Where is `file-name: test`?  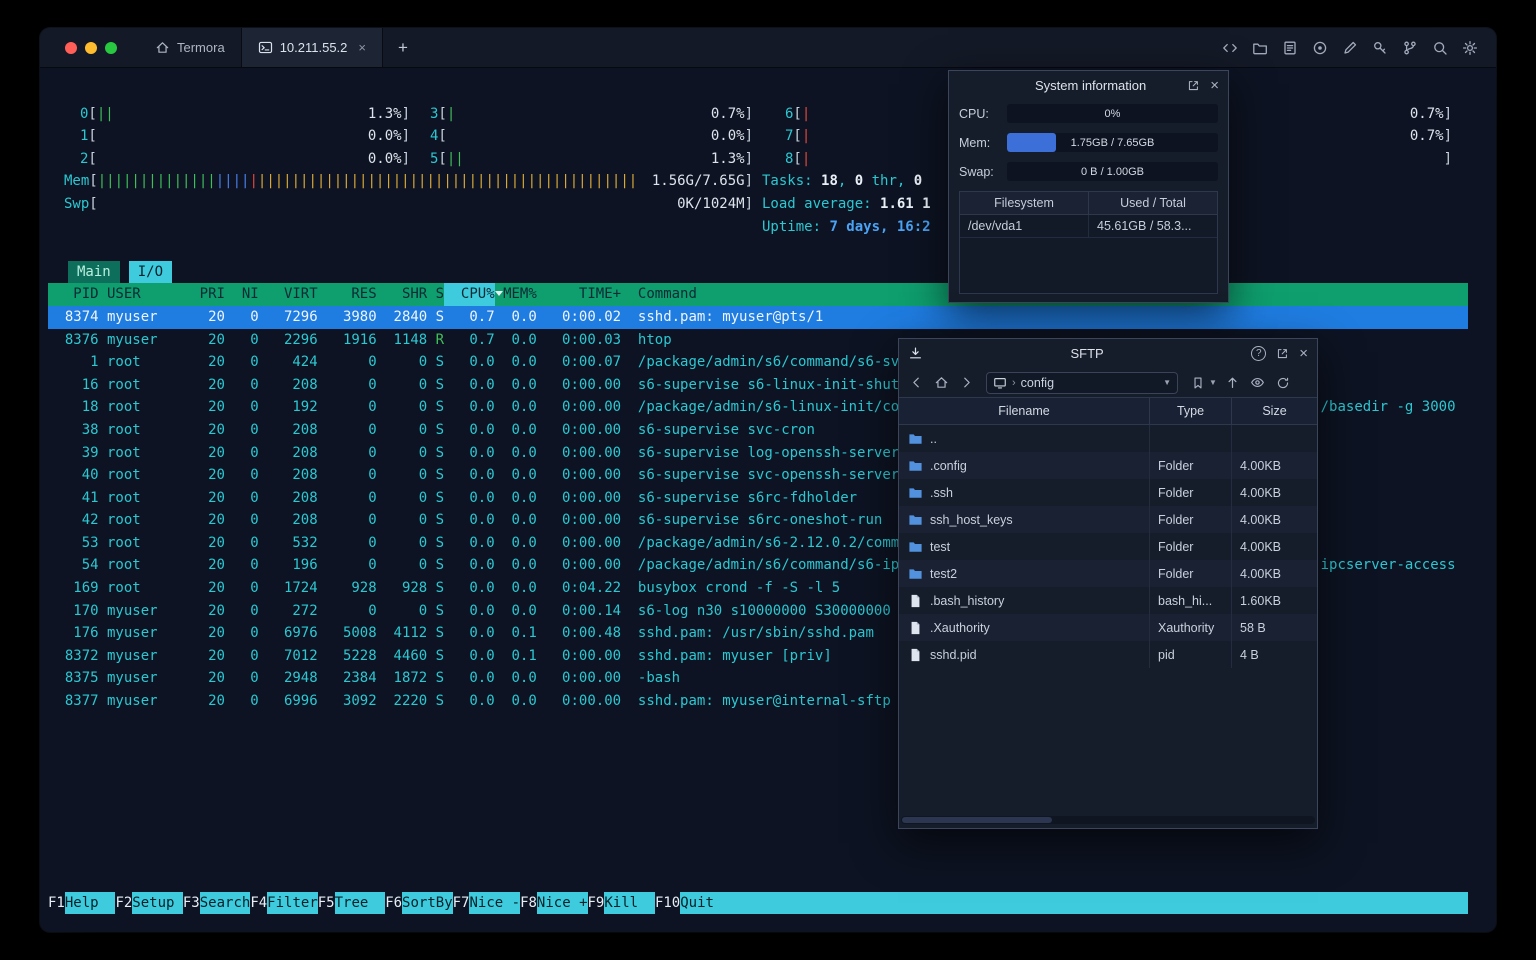 file-name: test is located at coordinates (940, 546).